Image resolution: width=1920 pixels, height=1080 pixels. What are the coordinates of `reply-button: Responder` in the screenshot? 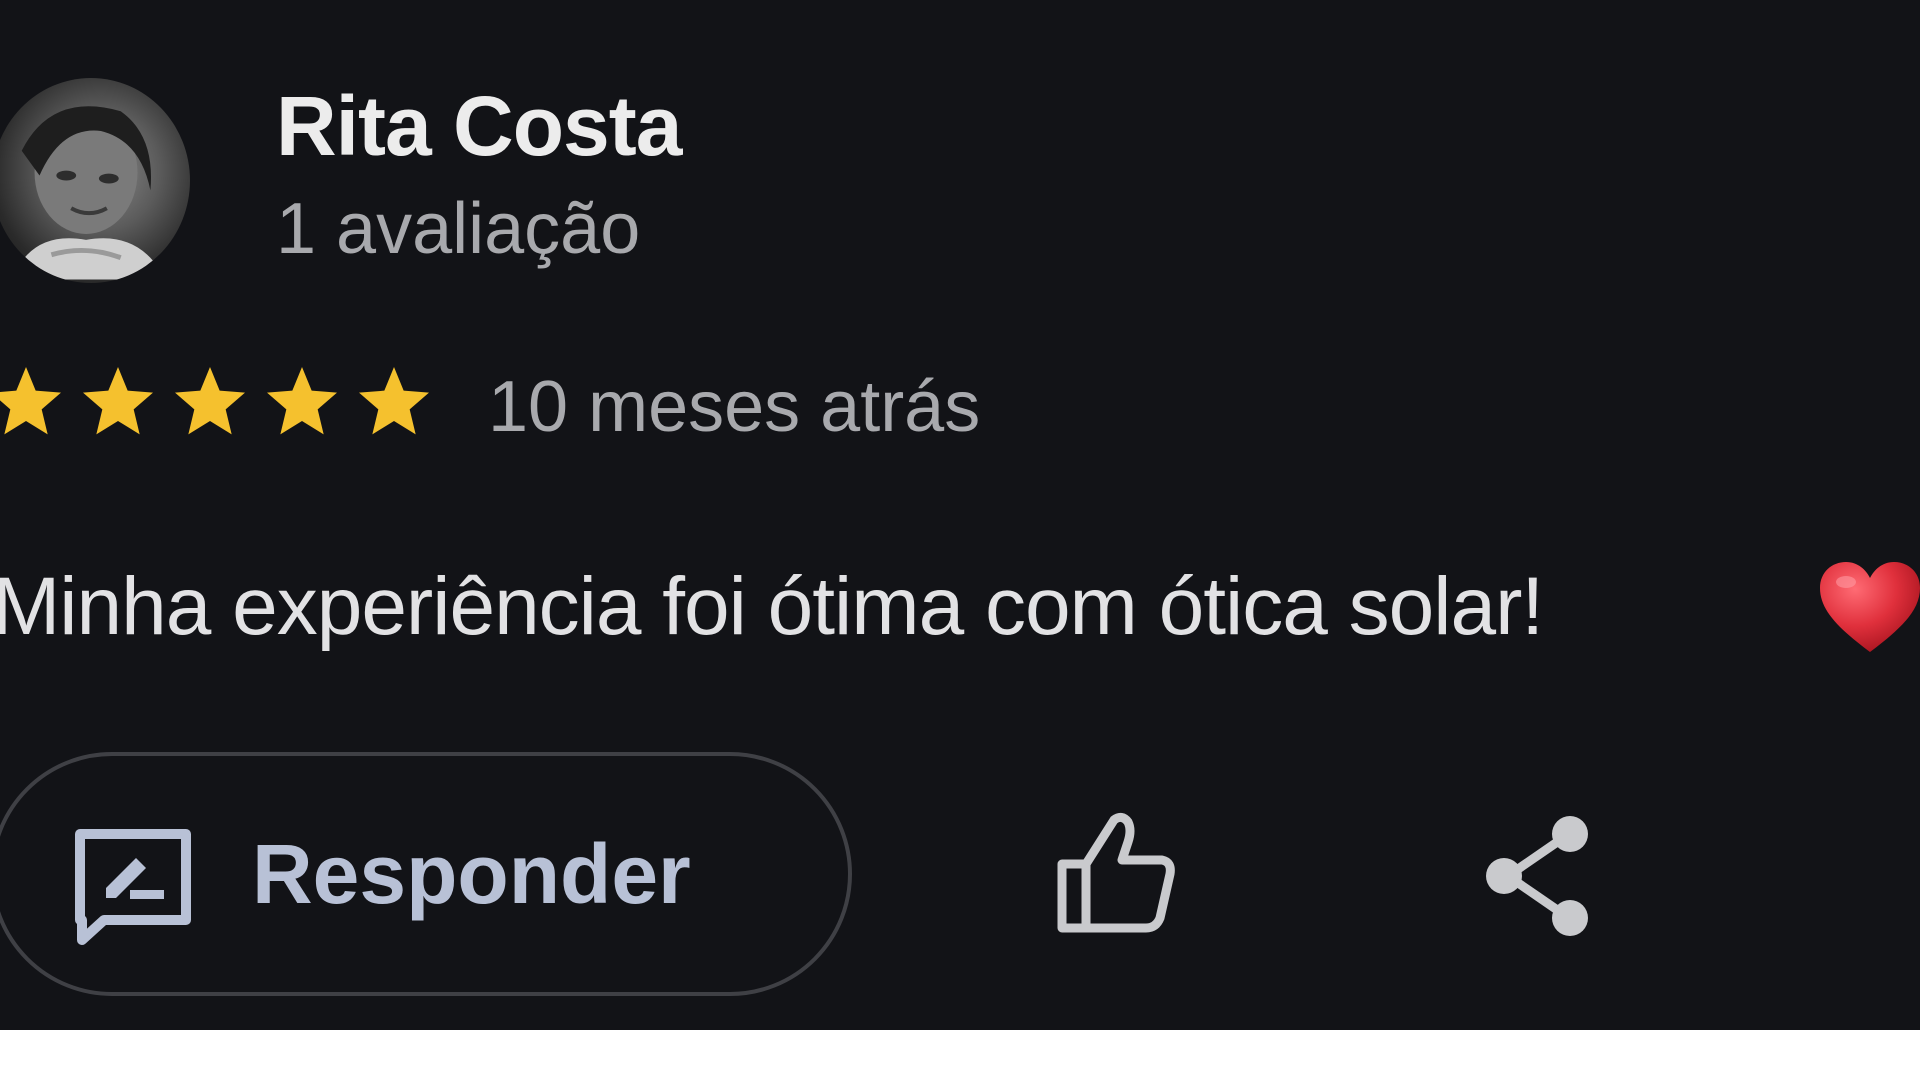 It's located at (426, 874).